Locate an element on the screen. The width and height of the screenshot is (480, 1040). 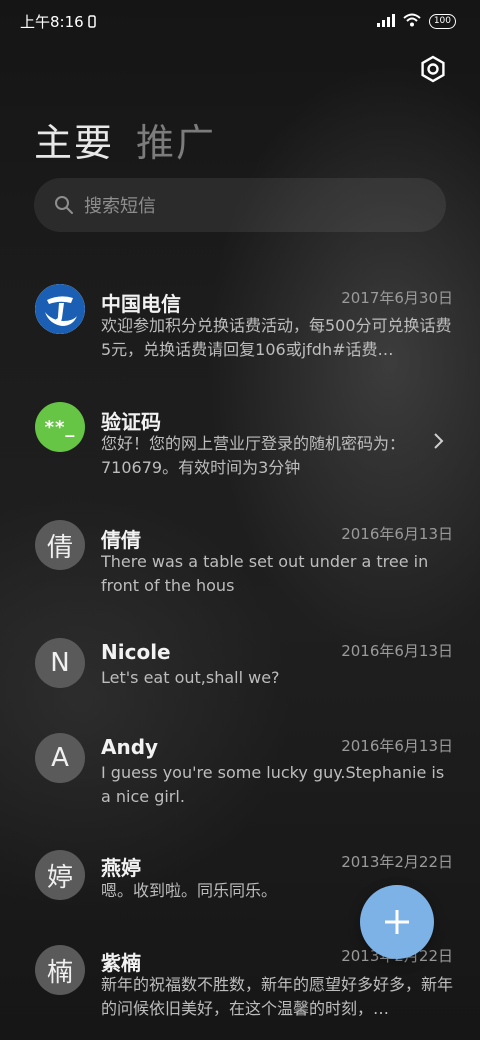
conversation-name: Andy is located at coordinates (130, 747).